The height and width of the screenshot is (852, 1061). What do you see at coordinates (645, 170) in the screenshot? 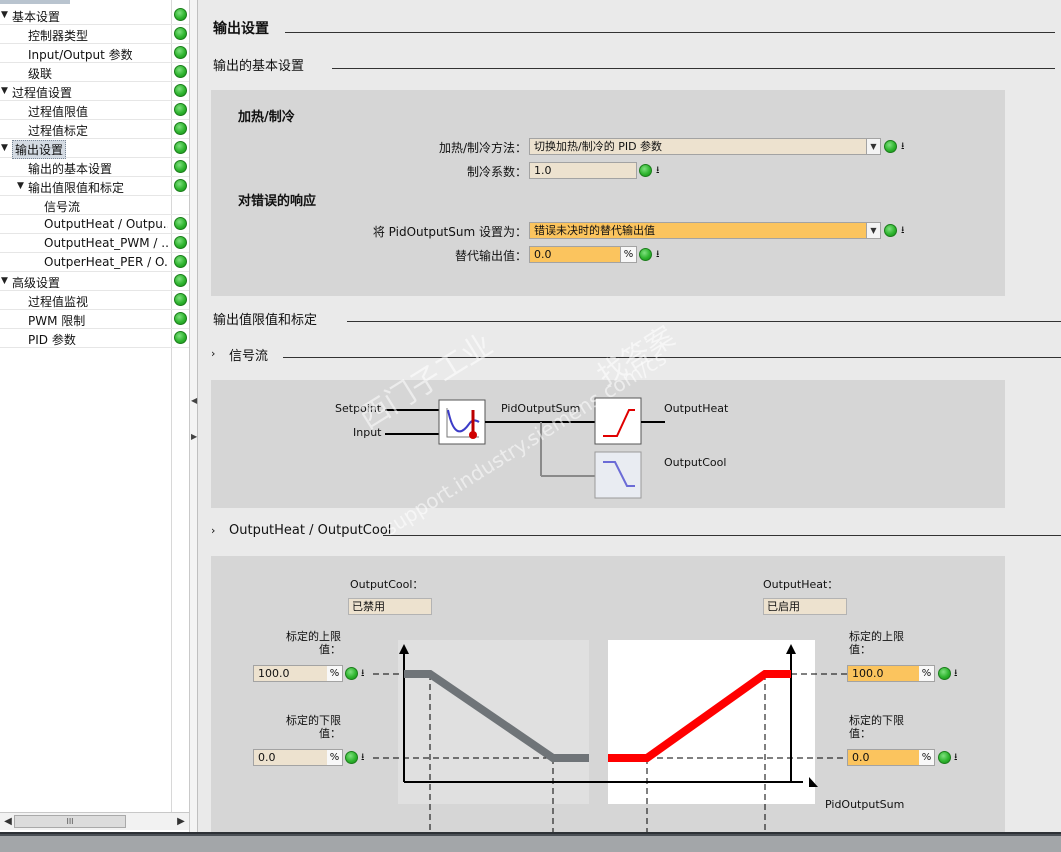
I see `cool-factor-status-icon` at bounding box center [645, 170].